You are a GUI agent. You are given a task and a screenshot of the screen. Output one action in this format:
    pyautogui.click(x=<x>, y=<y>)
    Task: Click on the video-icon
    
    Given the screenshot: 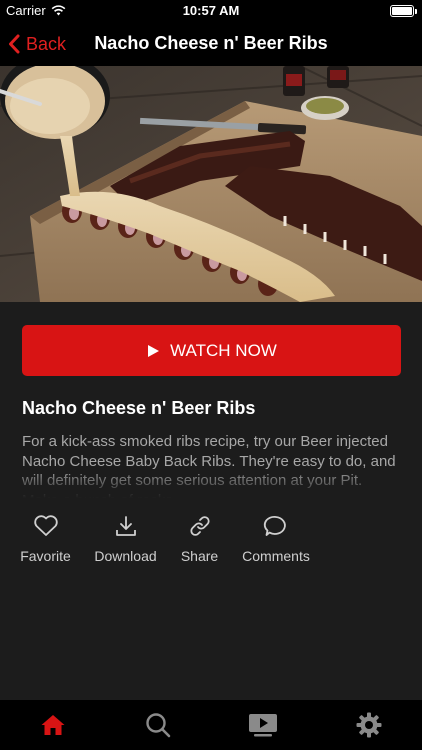 What is the action you would take?
    pyautogui.click(x=263, y=725)
    